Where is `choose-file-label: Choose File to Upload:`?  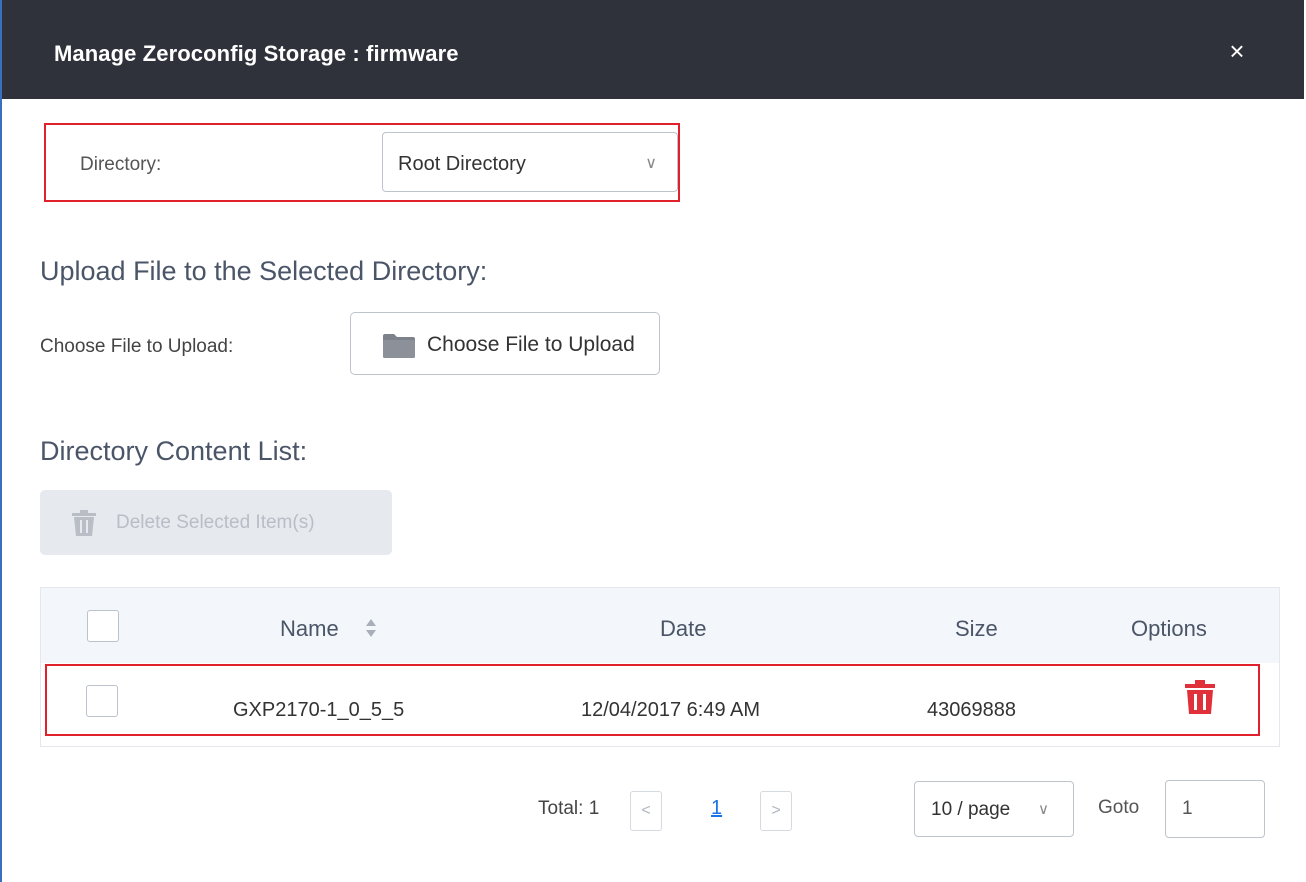
choose-file-label: Choose File to Upload: is located at coordinates (137, 346).